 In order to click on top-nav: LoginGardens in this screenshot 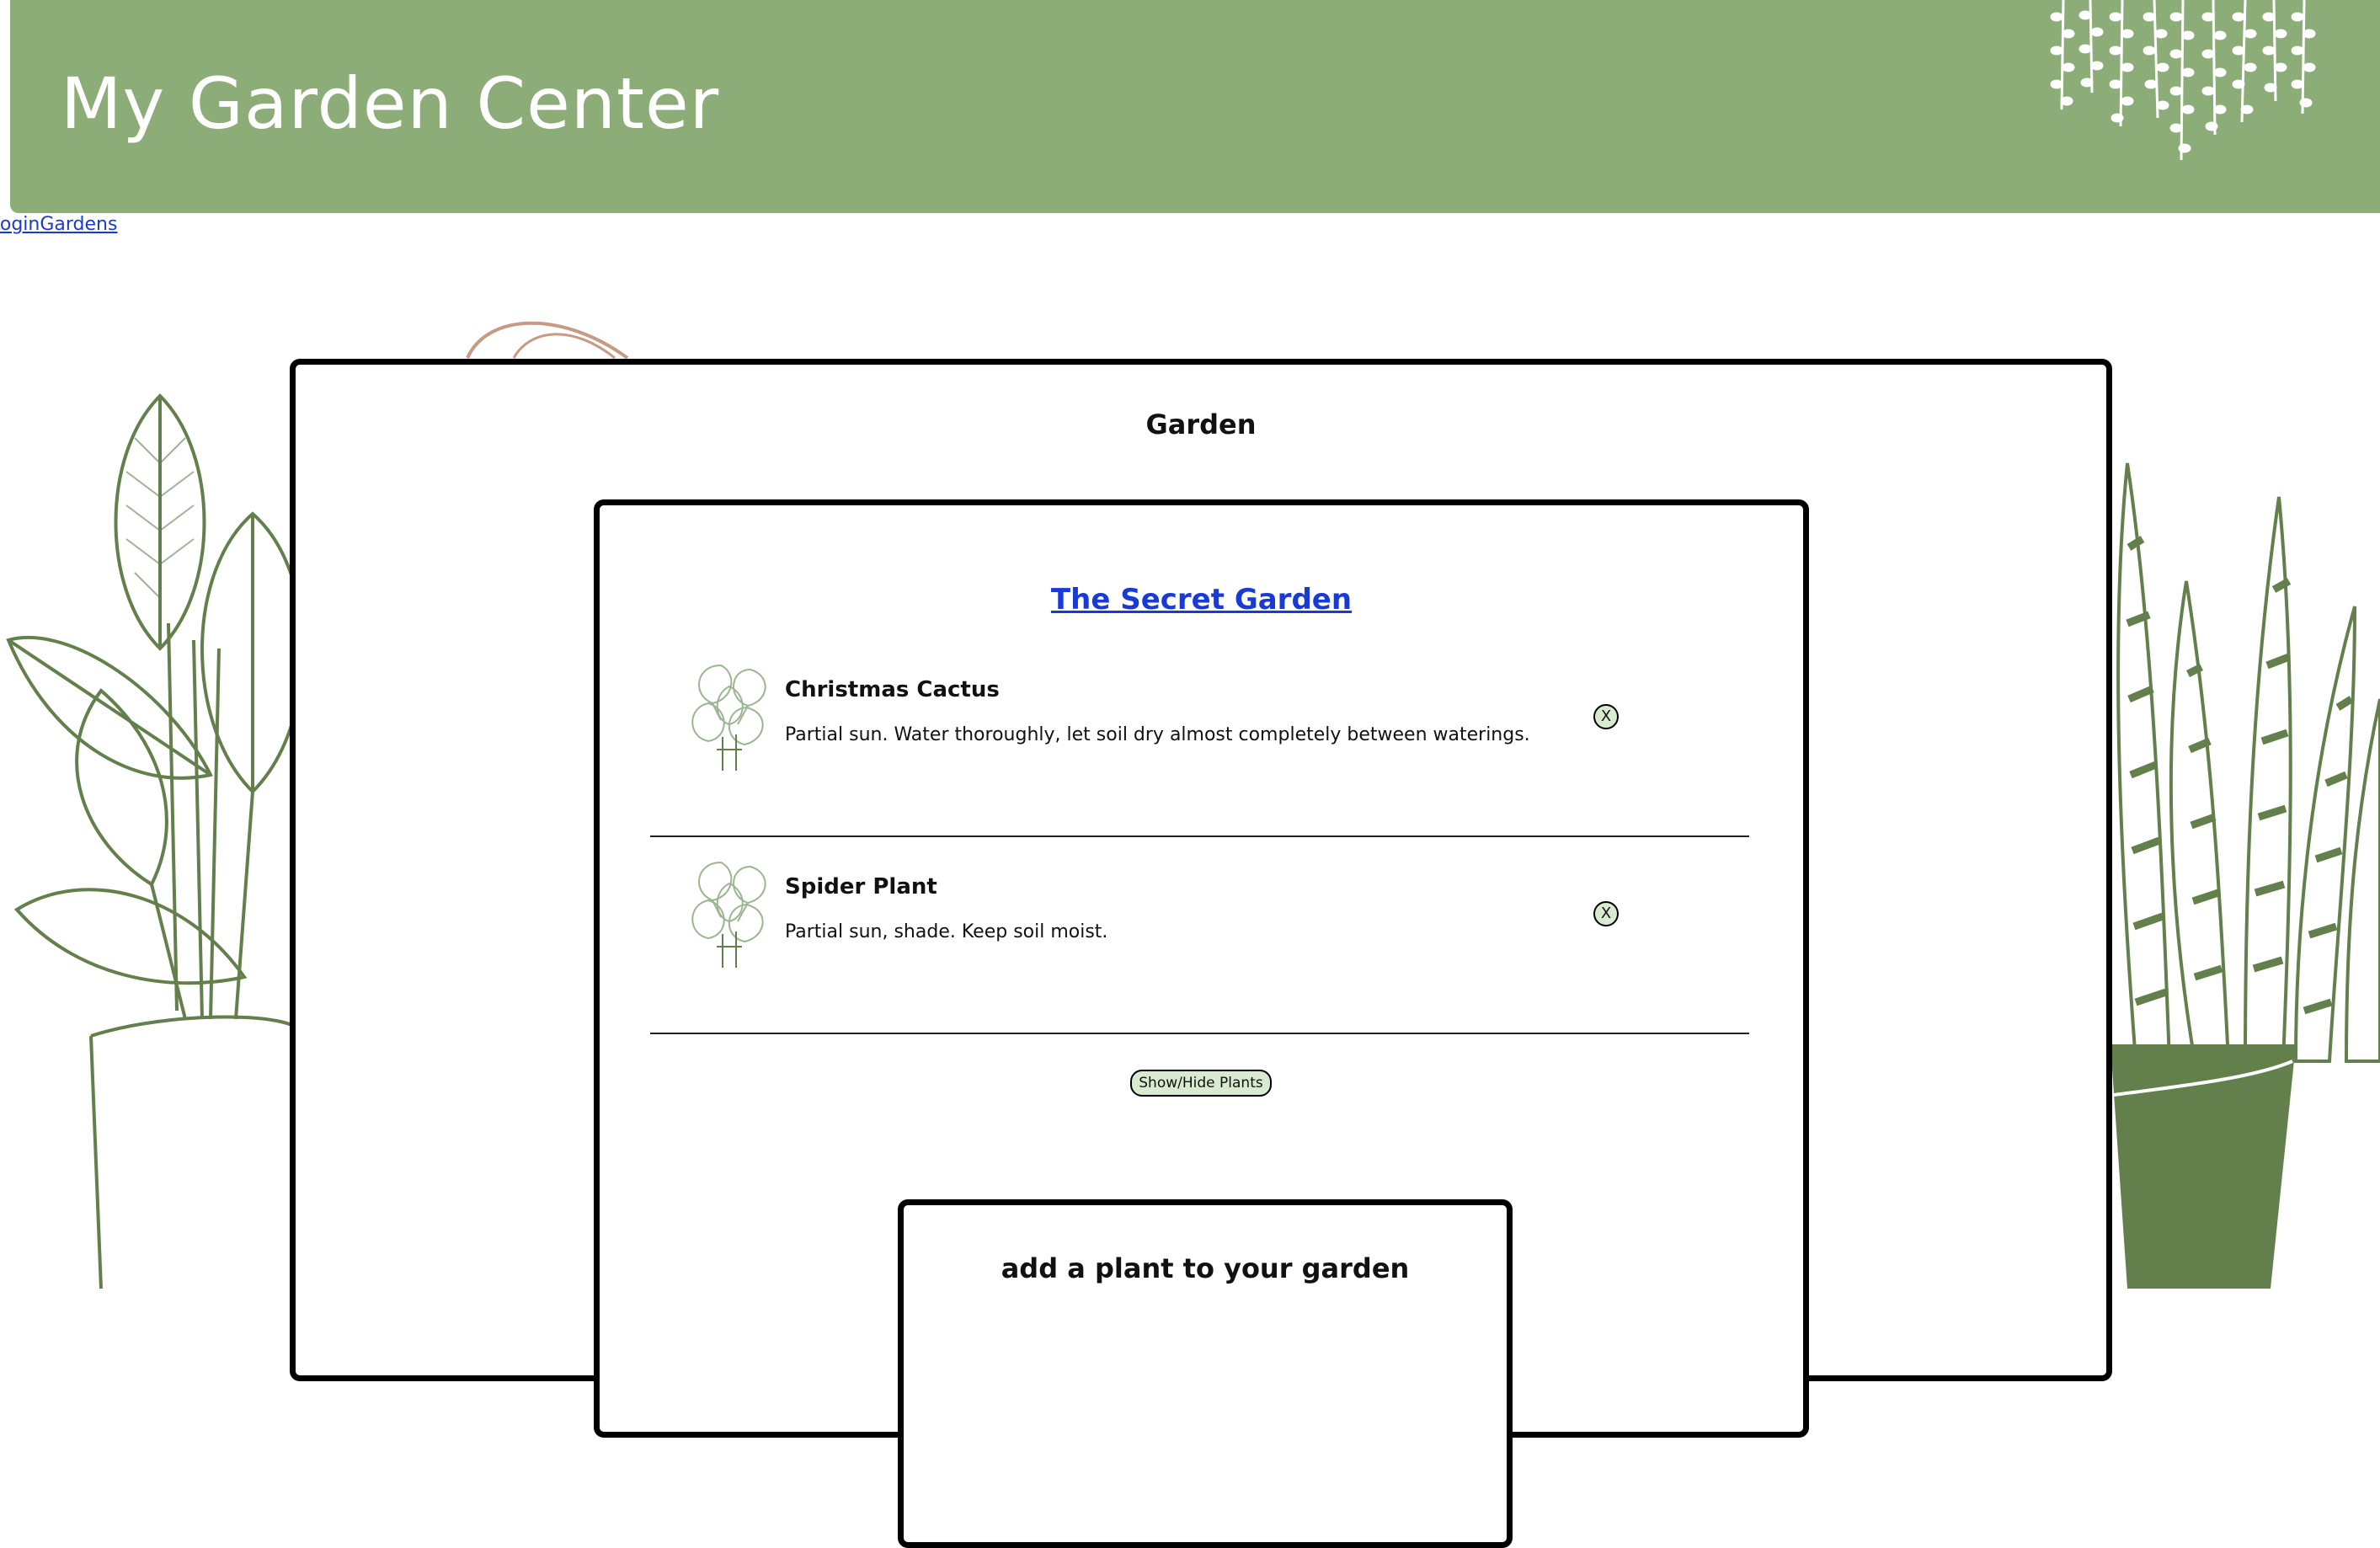, I will do `click(58, 224)`.